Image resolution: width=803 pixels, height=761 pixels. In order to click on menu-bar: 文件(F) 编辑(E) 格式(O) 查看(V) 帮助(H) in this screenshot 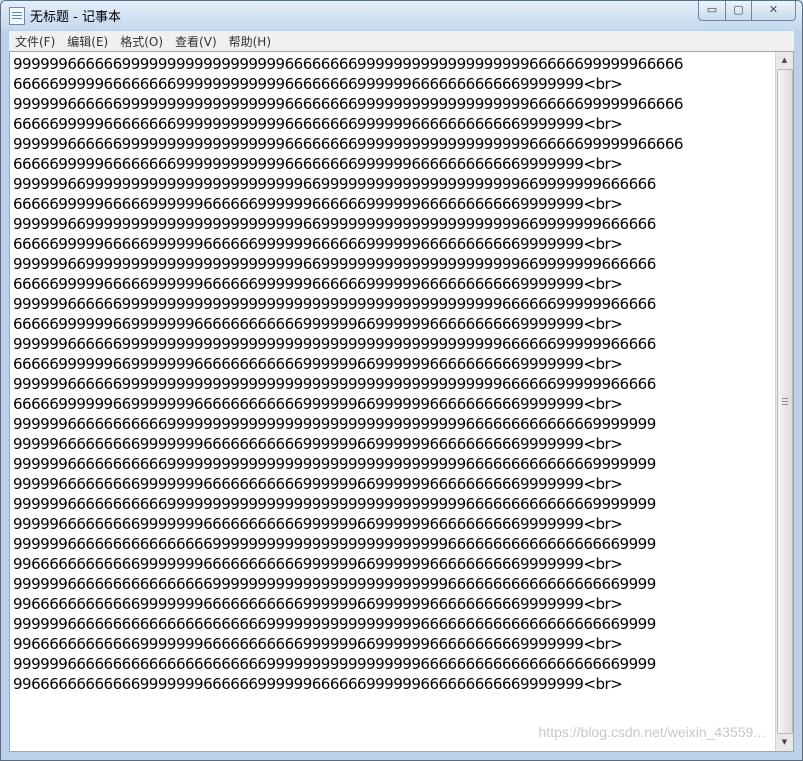, I will do `click(401, 41)`.